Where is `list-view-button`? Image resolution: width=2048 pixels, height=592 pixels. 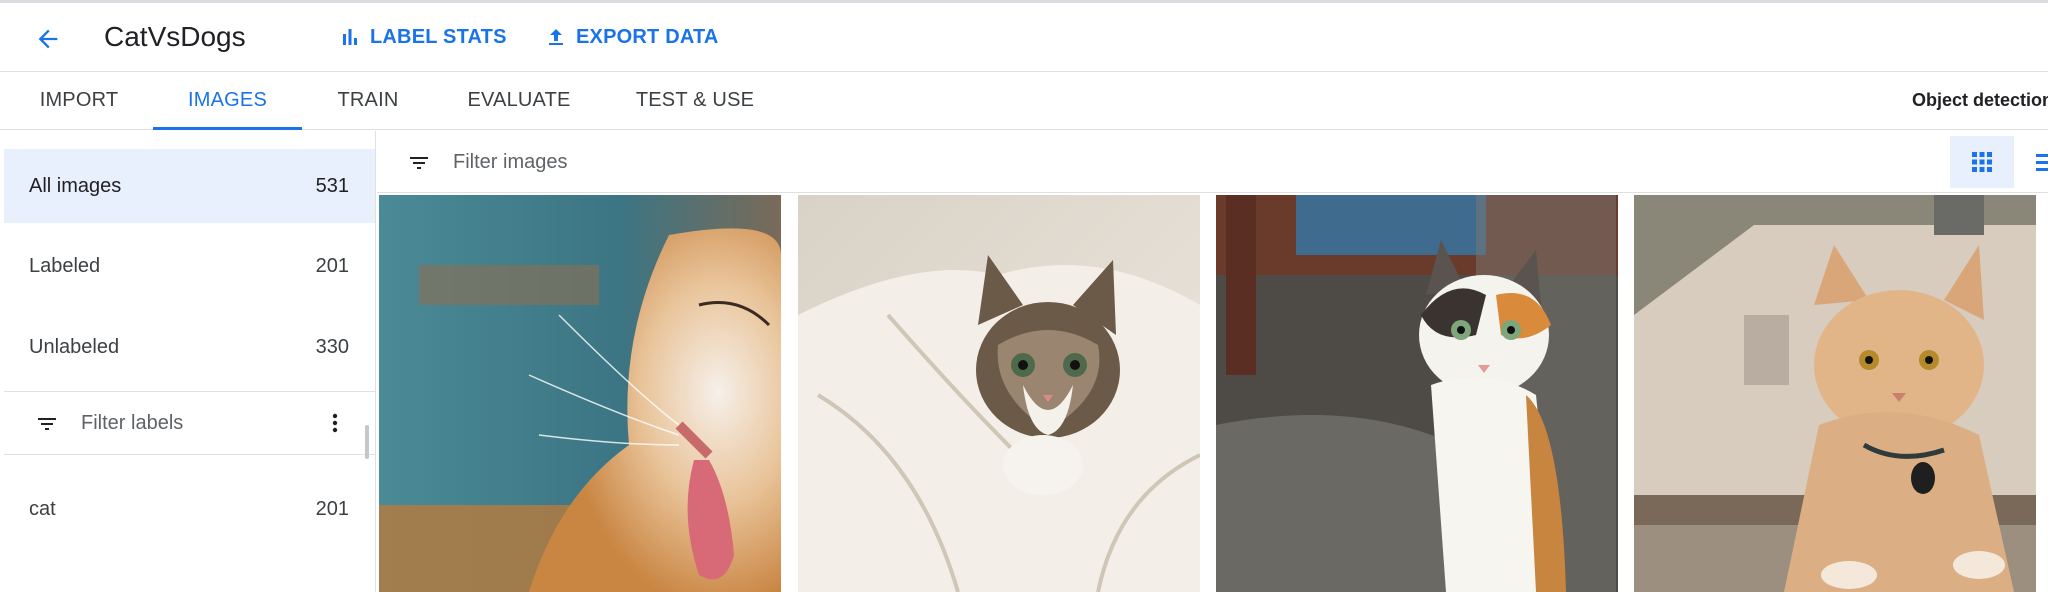 list-view-button is located at coordinates (2039, 162).